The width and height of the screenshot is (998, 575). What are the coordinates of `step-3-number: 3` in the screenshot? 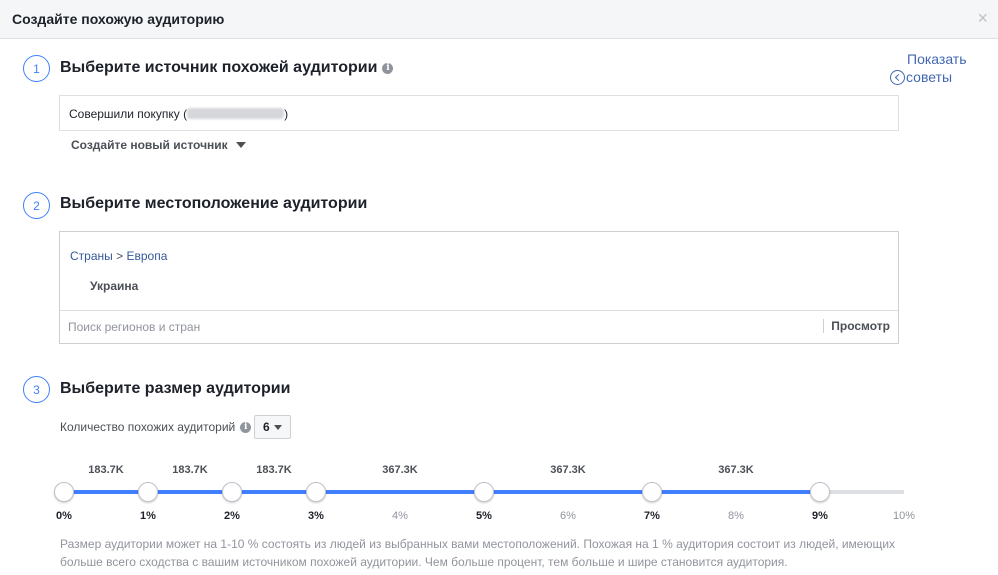 It's located at (36, 389).